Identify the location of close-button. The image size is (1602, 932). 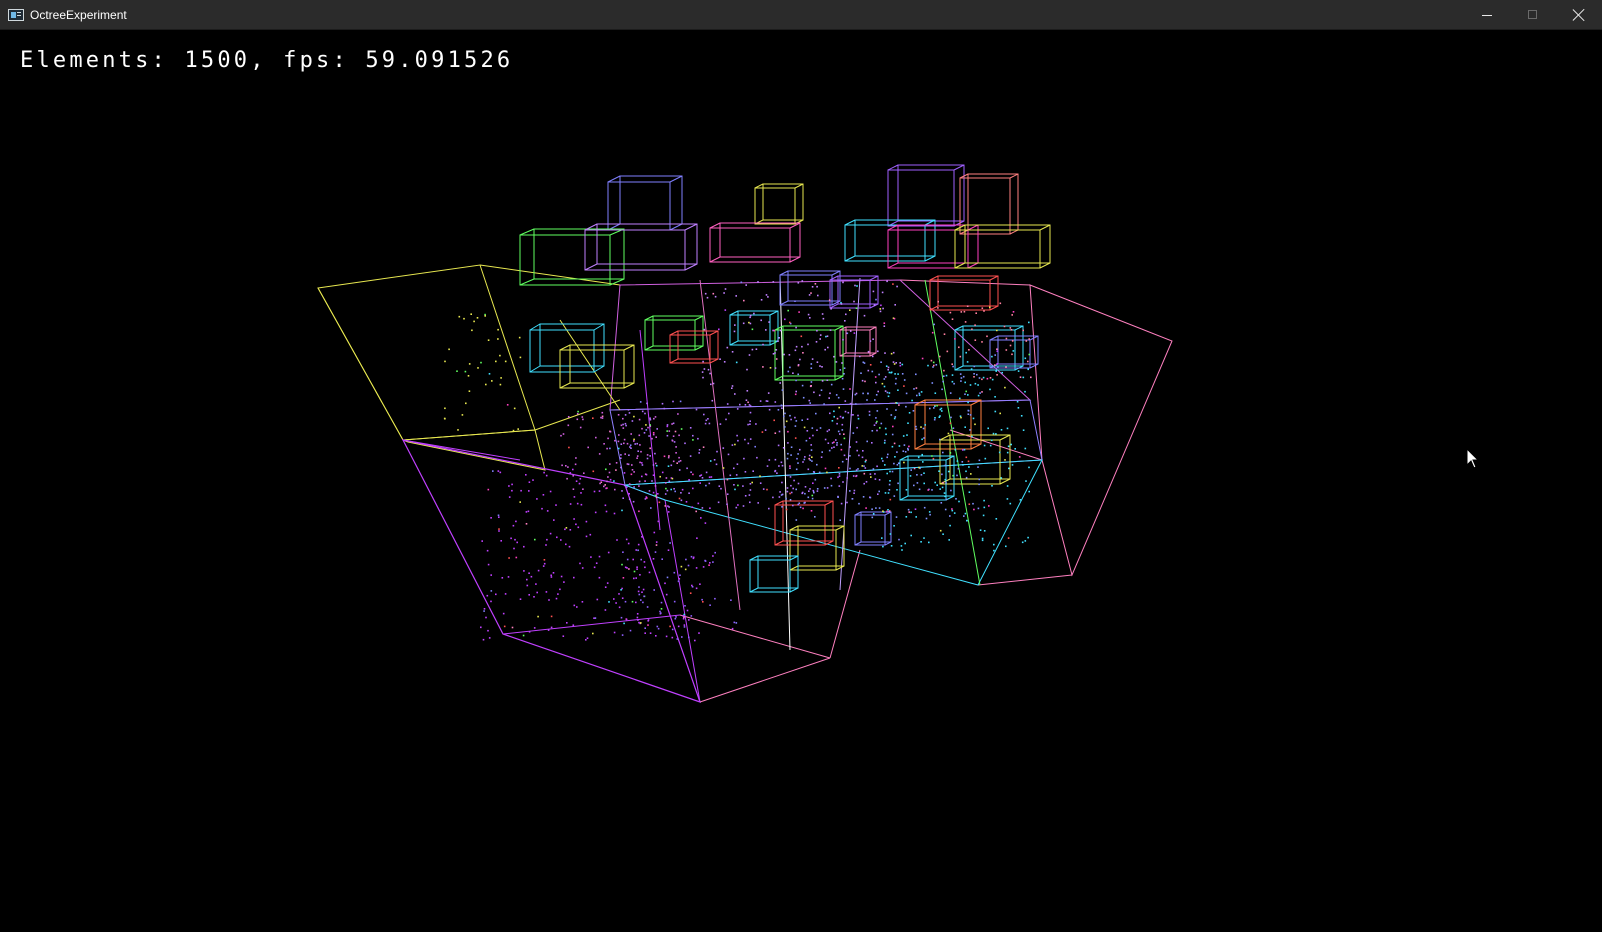
(1579, 15).